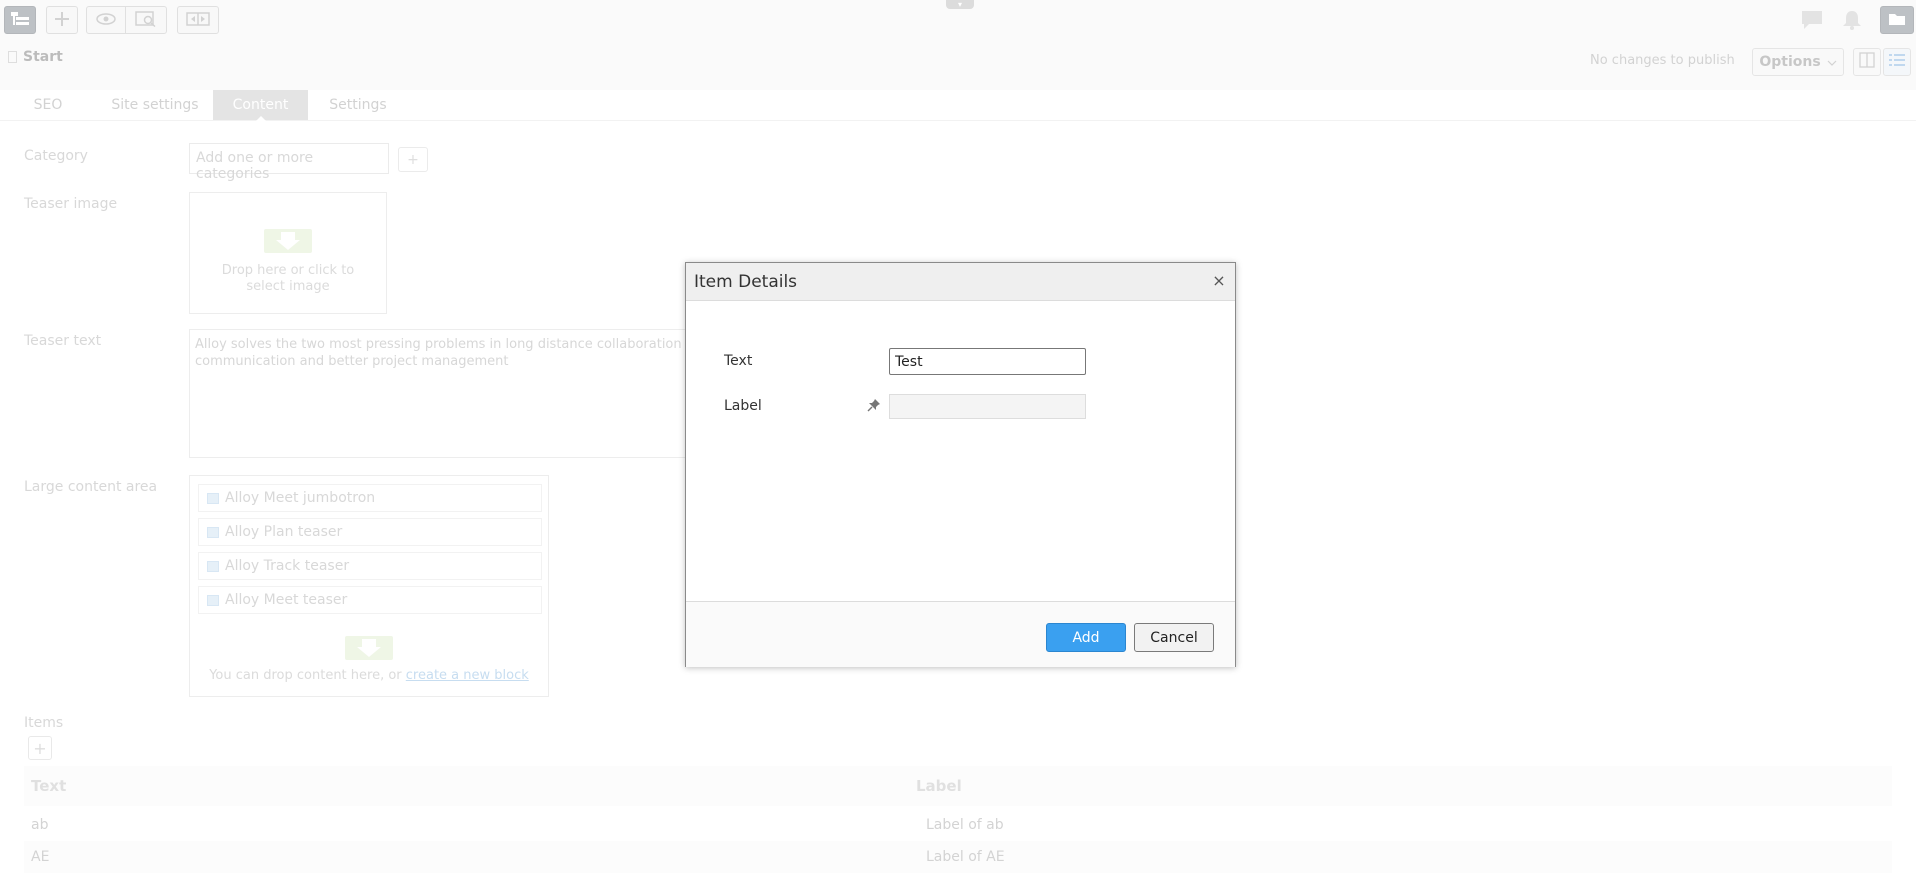  Describe the element at coordinates (1174, 637) in the screenshot. I see `cancel-button: Cancel` at that location.